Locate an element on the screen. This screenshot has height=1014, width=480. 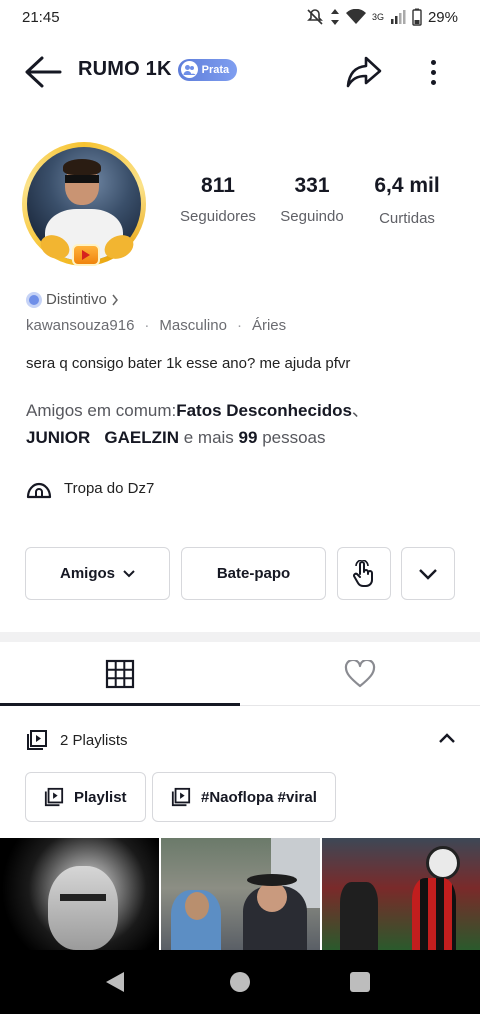
mutual-friend: JUNIOR is located at coordinates (58, 437).